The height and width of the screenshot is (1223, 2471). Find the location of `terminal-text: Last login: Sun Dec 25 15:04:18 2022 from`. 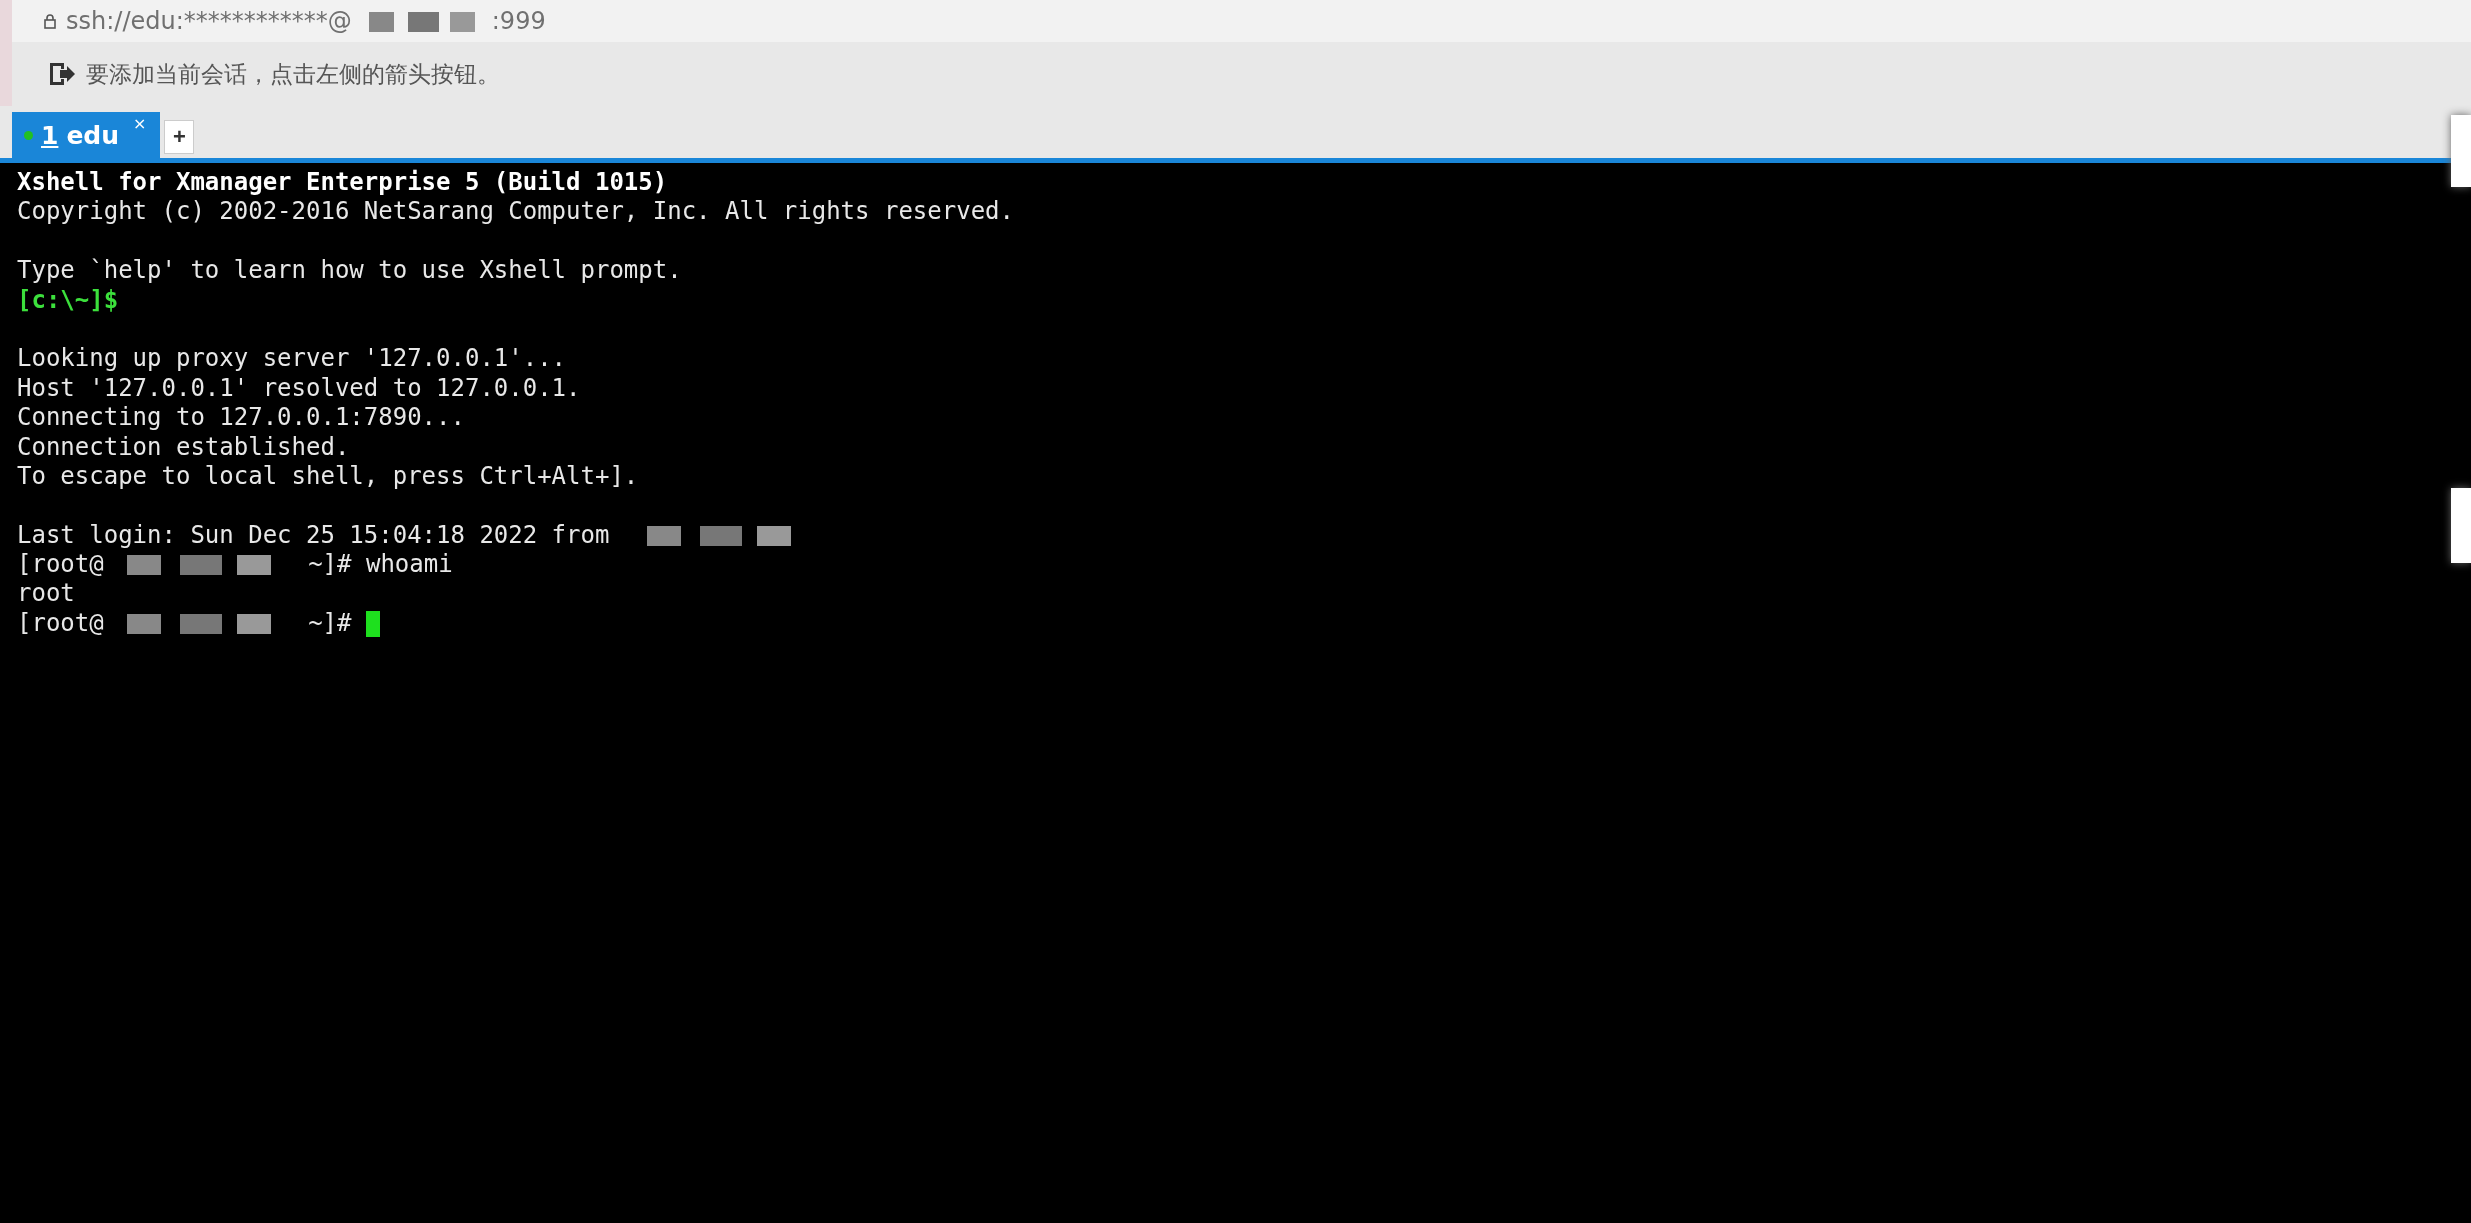

terminal-text: Last login: Sun Dec 25 15:04:18 2022 from is located at coordinates (314, 534).